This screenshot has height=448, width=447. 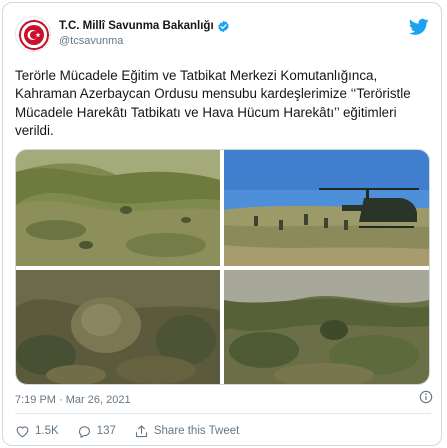 What do you see at coordinates (196, 431) in the screenshot?
I see `share-label: Share this Tweet` at bounding box center [196, 431].